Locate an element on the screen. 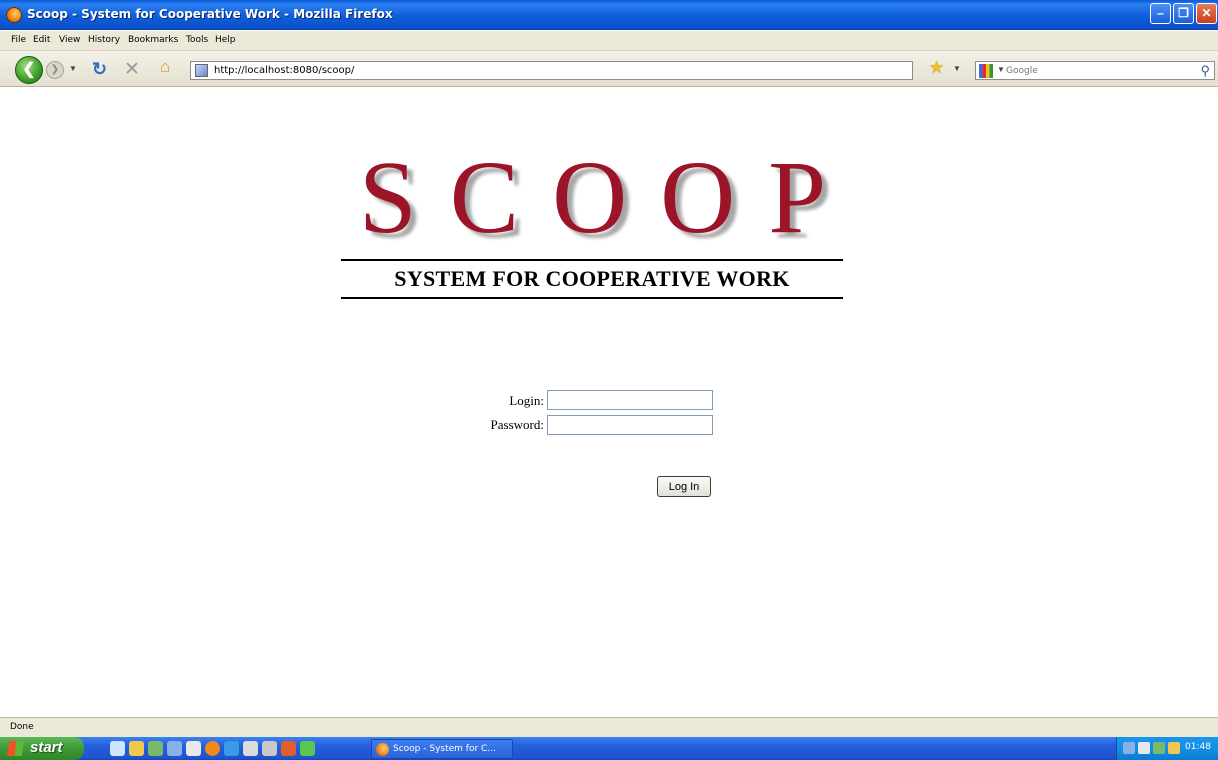  quicklaunch-skype-icon is located at coordinates (231, 748).